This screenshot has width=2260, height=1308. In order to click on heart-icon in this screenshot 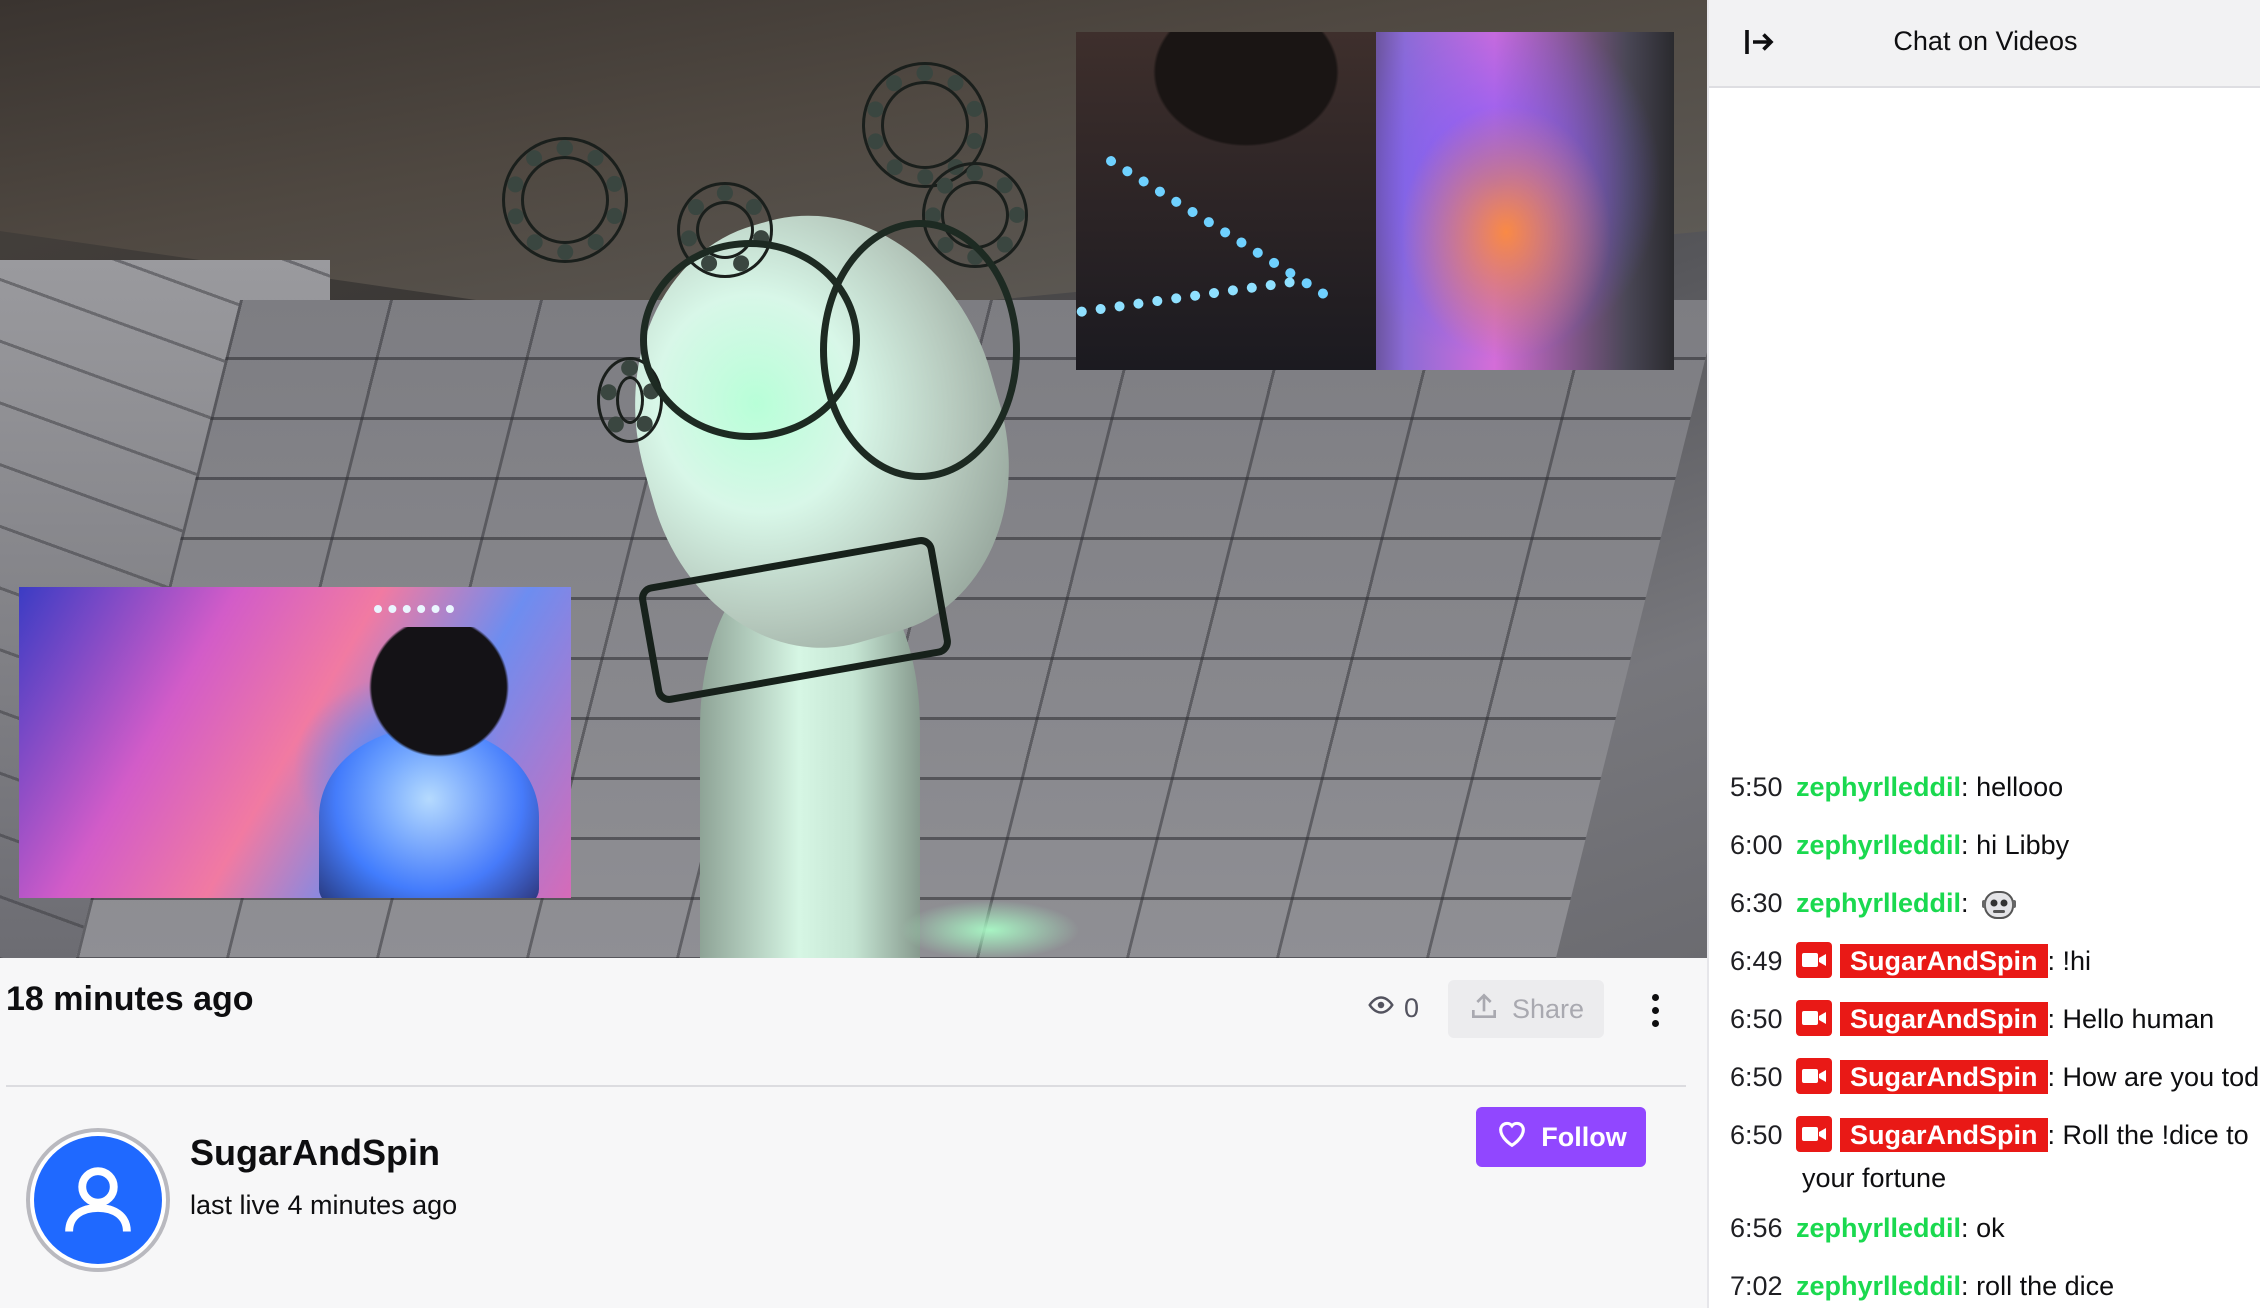, I will do `click(1512, 1137)`.